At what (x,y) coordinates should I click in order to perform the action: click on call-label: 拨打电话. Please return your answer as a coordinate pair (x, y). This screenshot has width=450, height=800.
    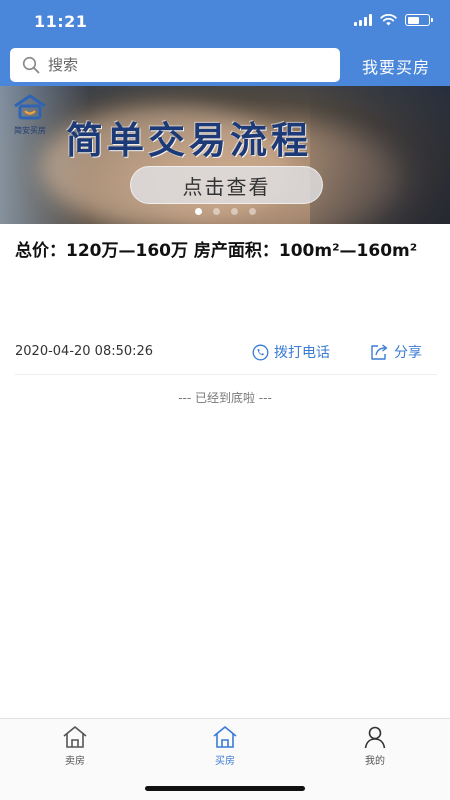
    Looking at the image, I should click on (302, 353).